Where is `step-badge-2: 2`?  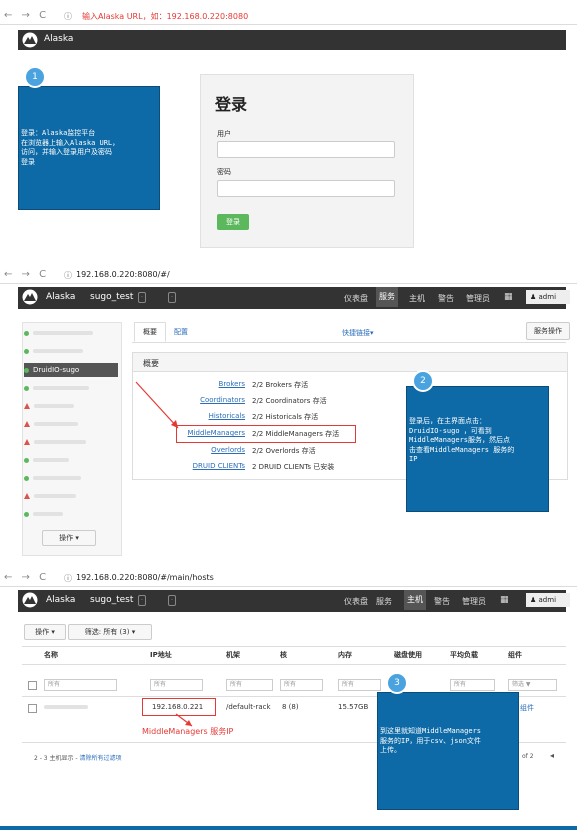
step-badge-2: 2 is located at coordinates (423, 381).